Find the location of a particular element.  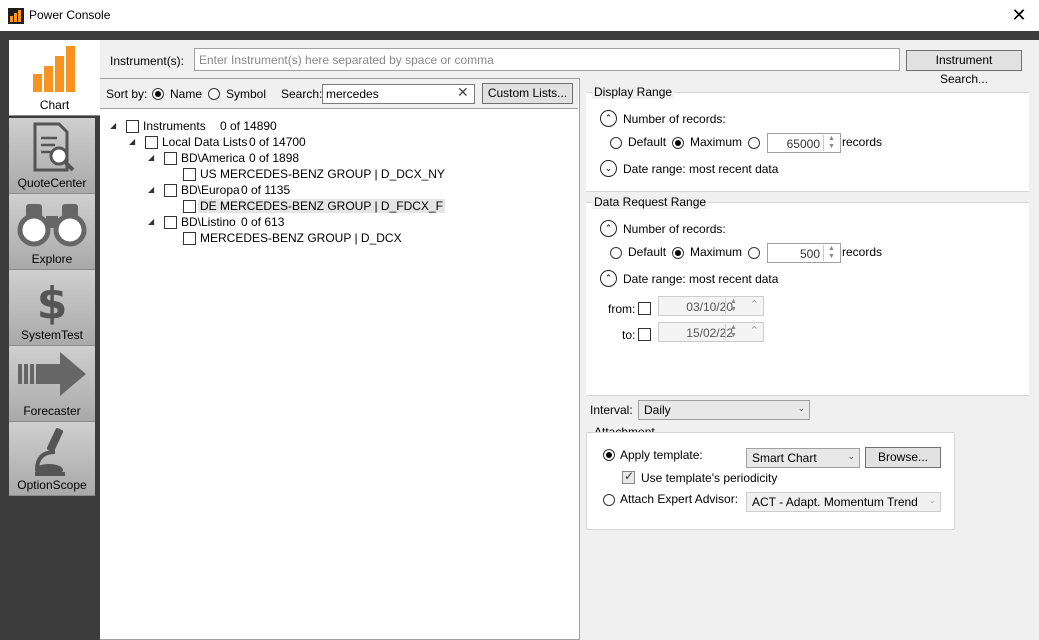

to-label: to: is located at coordinates (629, 335).